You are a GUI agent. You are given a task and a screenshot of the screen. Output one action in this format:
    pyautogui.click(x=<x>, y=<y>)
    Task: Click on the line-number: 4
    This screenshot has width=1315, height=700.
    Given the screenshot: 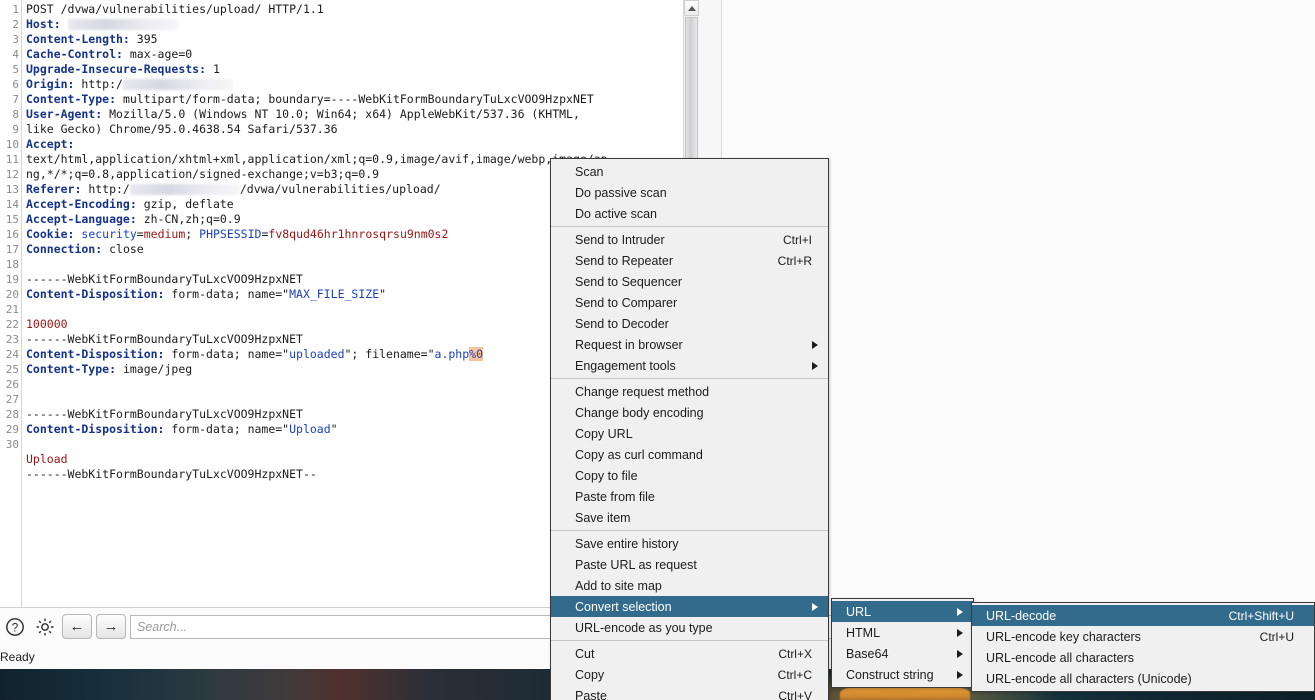 What is the action you would take?
    pyautogui.click(x=15, y=54)
    